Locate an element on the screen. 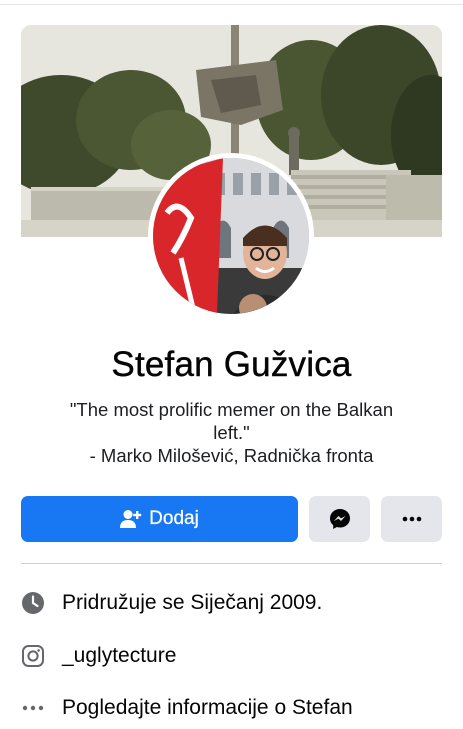 The width and height of the screenshot is (463, 729). message-button is located at coordinates (339, 519).